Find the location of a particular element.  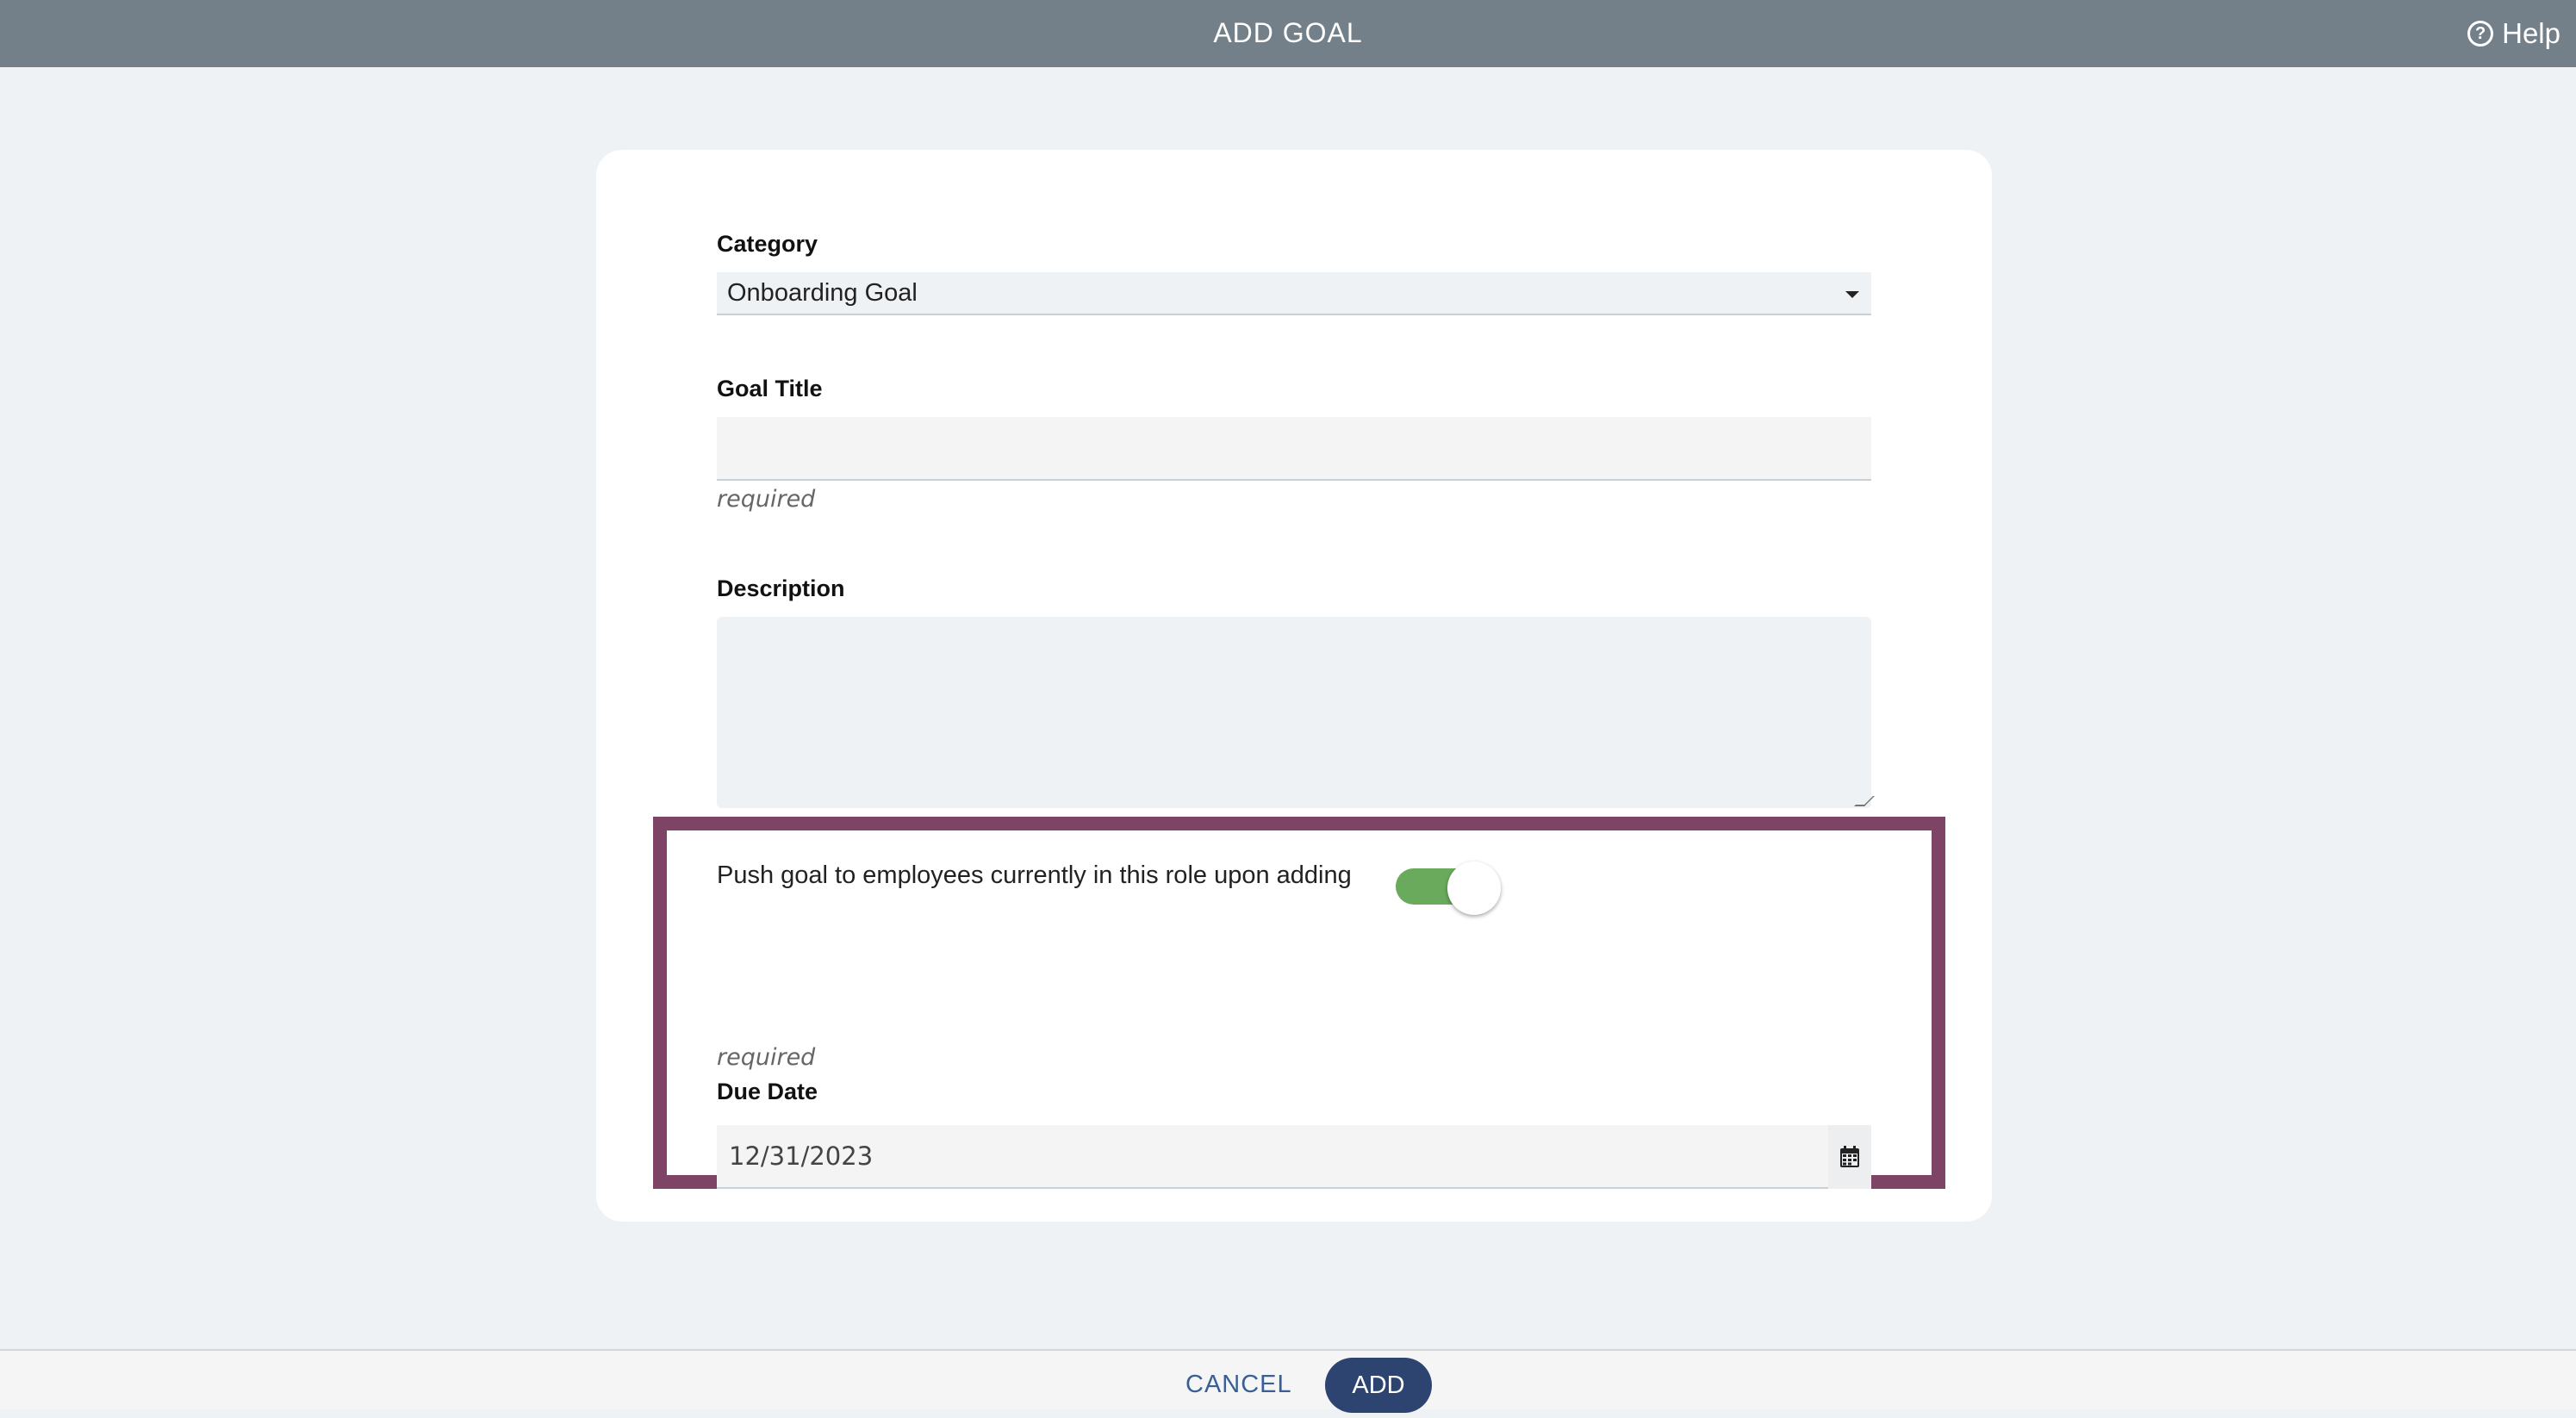

page-title: ADD GOAL is located at coordinates (1288, 32).